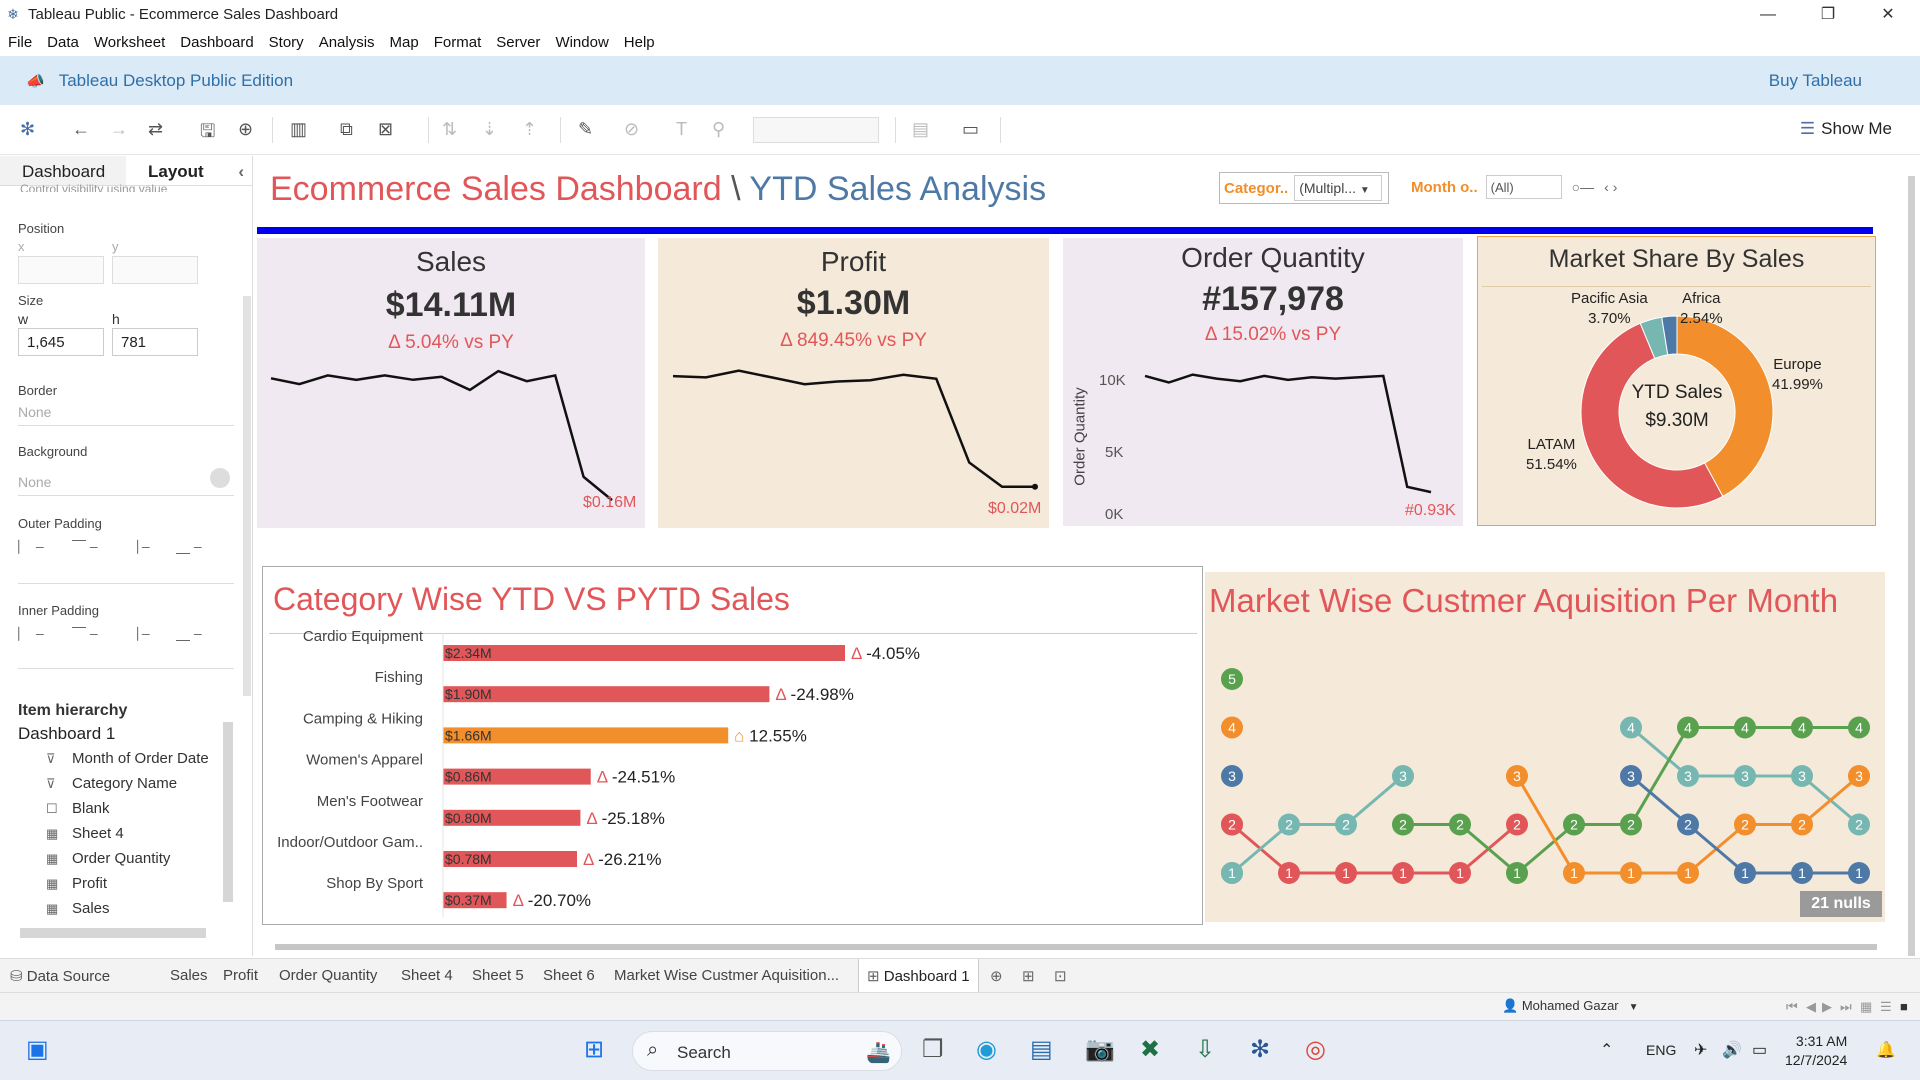  I want to click on menu-dashboard: Dashboard, so click(216, 42).